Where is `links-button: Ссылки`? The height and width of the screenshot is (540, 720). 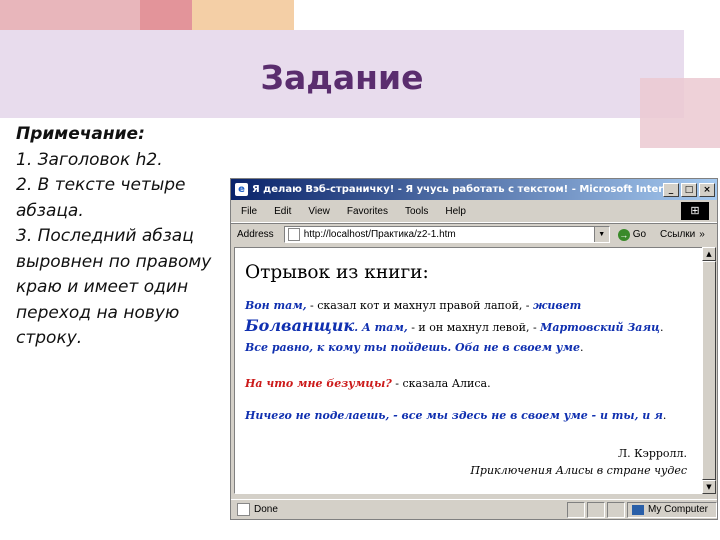 links-button: Ссылки is located at coordinates (677, 234).